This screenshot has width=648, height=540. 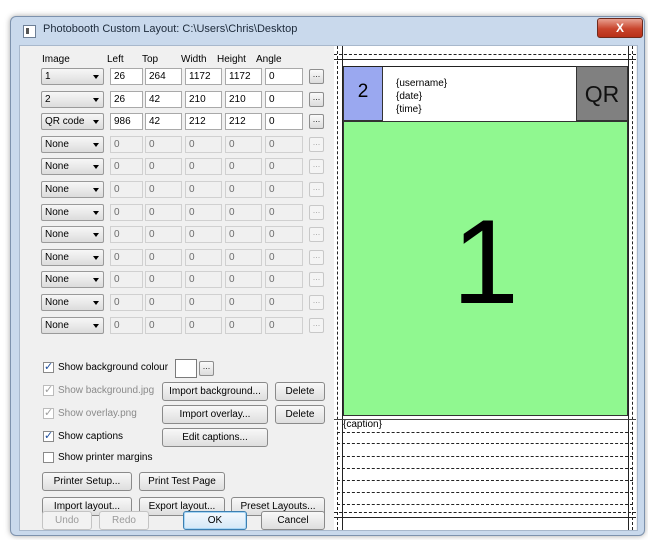 I want to click on print-test-page-button: Print Test Page, so click(x=182, y=481).